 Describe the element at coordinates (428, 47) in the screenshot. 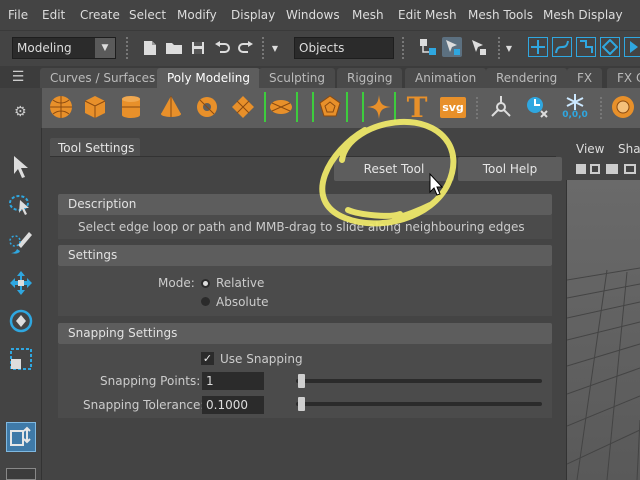

I see `select-hierarchy-icon` at that location.